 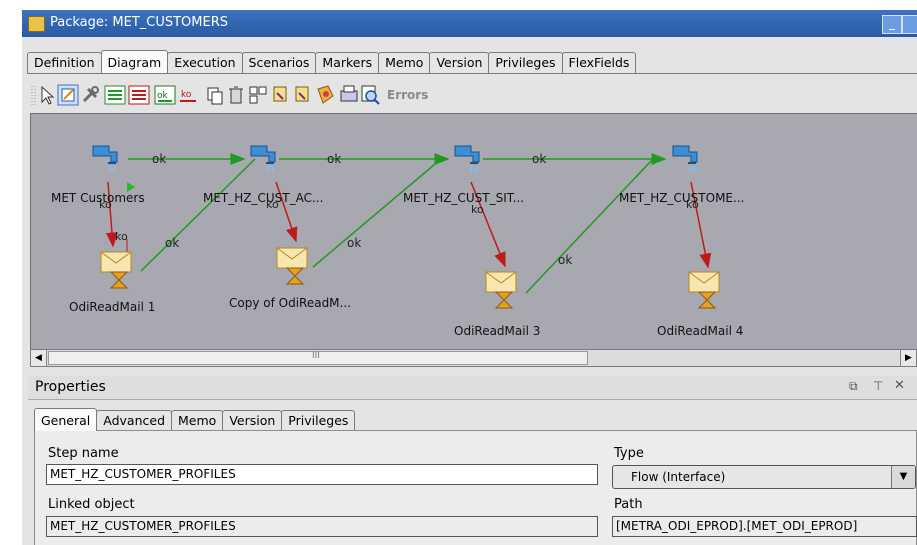 I want to click on window-title: Package: MET_CUSTOMERS, so click(x=139, y=22).